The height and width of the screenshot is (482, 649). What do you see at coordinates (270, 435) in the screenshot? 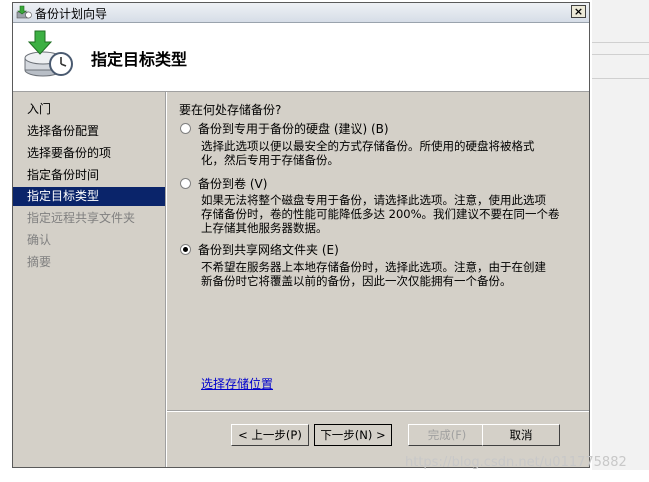
I see `back-button: < 上一步(P)` at bounding box center [270, 435].